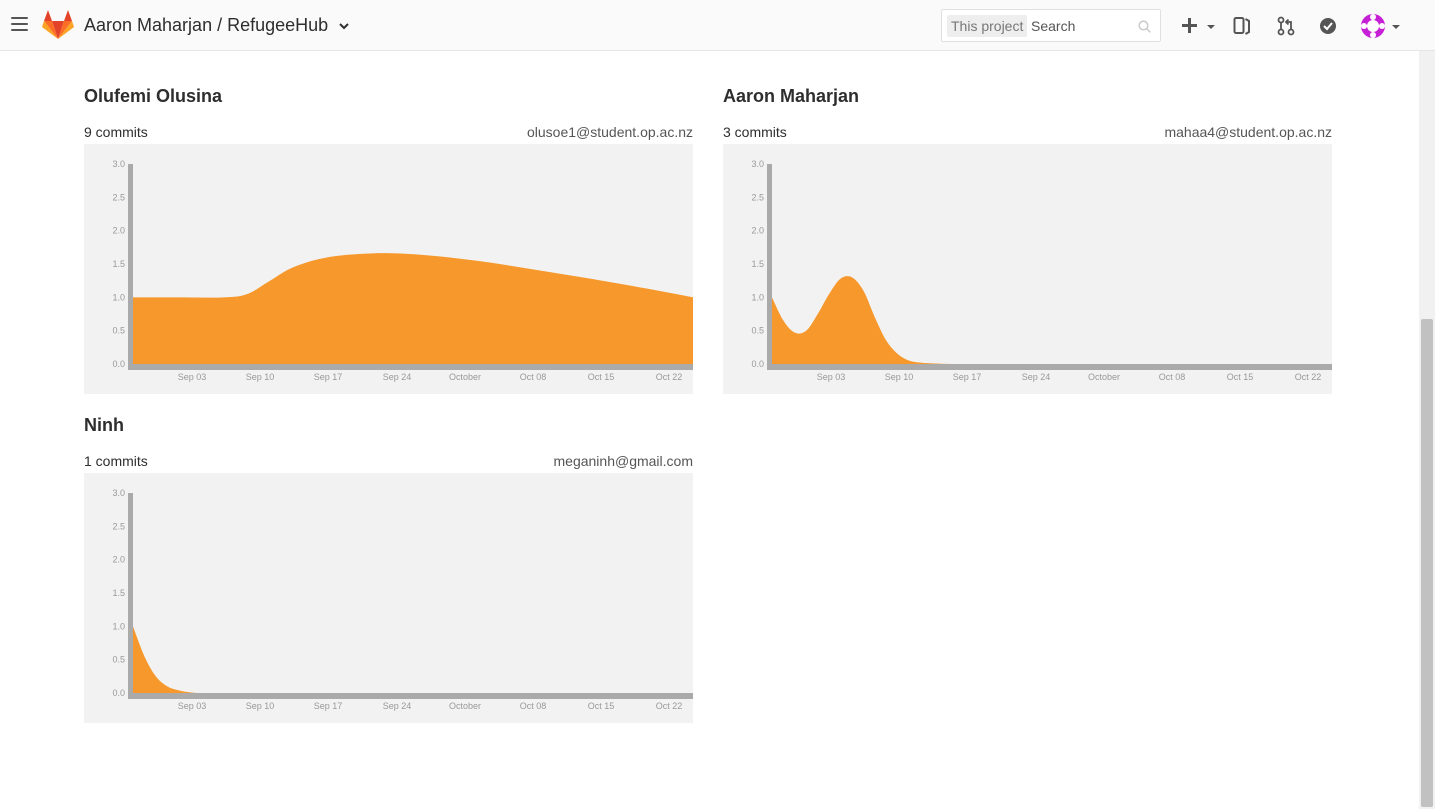  What do you see at coordinates (1248, 132) in the screenshot?
I see `contributor-email: mahaa4@student.op.ac.nz` at bounding box center [1248, 132].